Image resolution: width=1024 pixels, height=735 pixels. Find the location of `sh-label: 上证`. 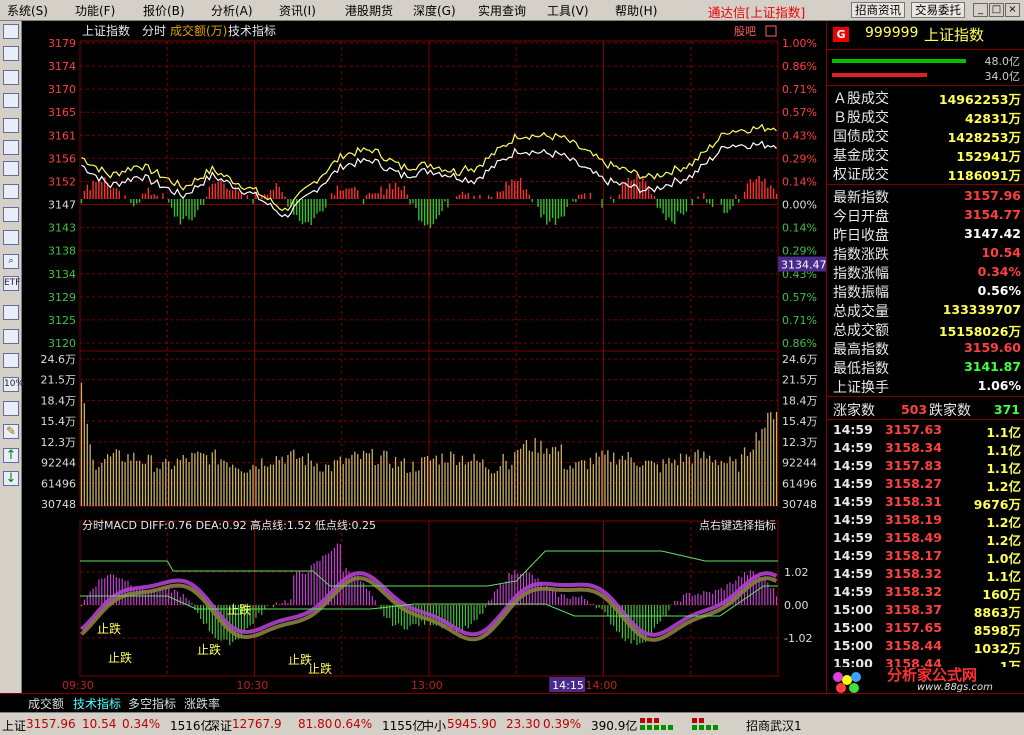

sh-label: 上证 is located at coordinates (14, 726).